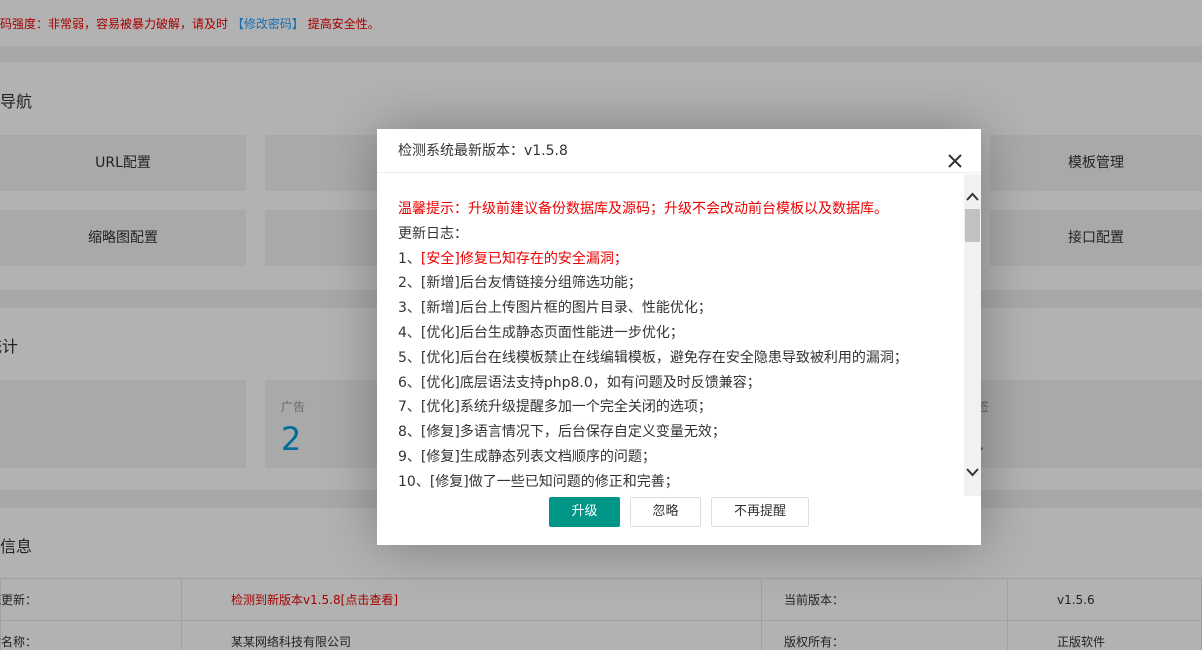 The width and height of the screenshot is (1202, 650). What do you see at coordinates (665, 512) in the screenshot?
I see `ignore-button: 忽略` at bounding box center [665, 512].